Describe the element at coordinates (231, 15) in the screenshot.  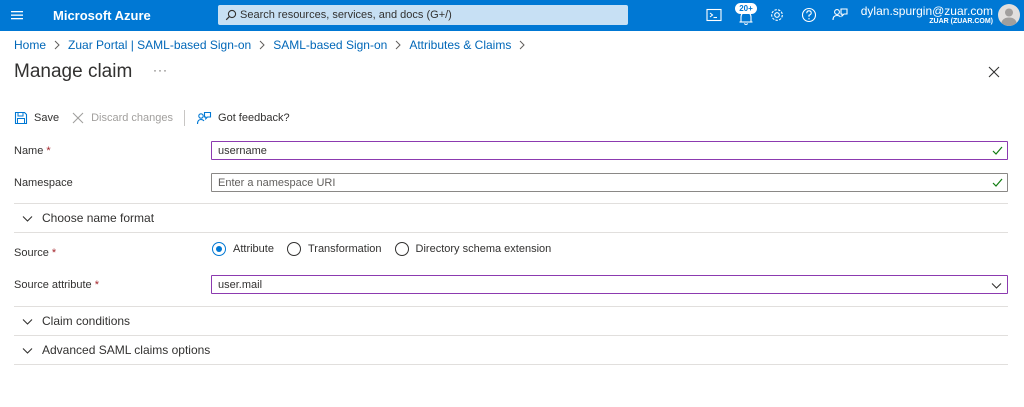
I see `search-icon` at that location.